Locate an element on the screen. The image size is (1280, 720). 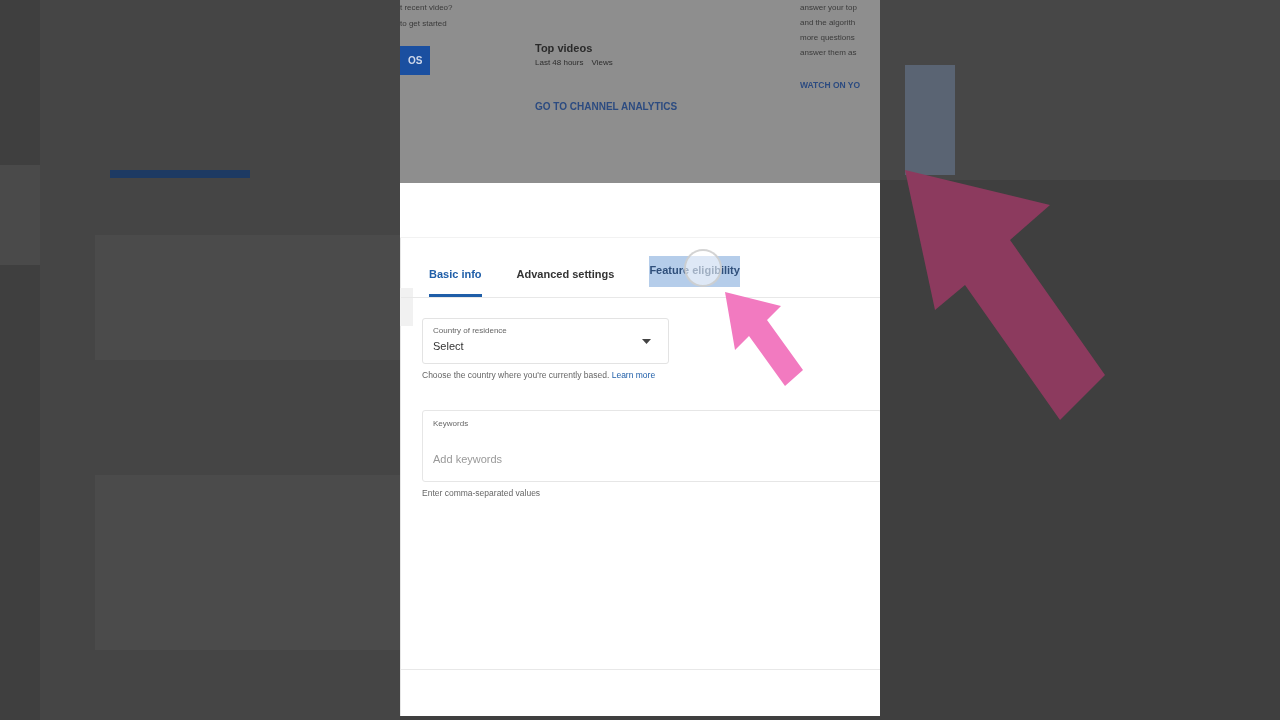
metric-label: Views is located at coordinates (602, 62).